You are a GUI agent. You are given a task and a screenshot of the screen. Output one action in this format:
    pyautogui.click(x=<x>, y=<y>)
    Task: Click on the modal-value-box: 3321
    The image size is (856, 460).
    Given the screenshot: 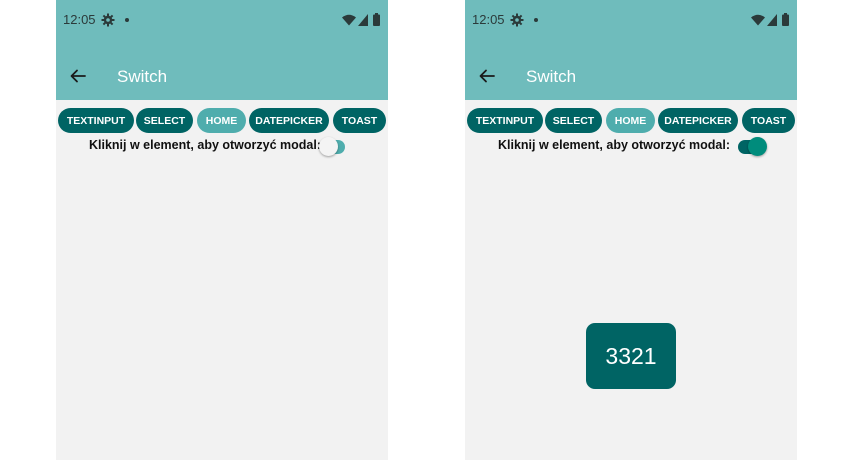 What is the action you would take?
    pyautogui.click(x=631, y=356)
    